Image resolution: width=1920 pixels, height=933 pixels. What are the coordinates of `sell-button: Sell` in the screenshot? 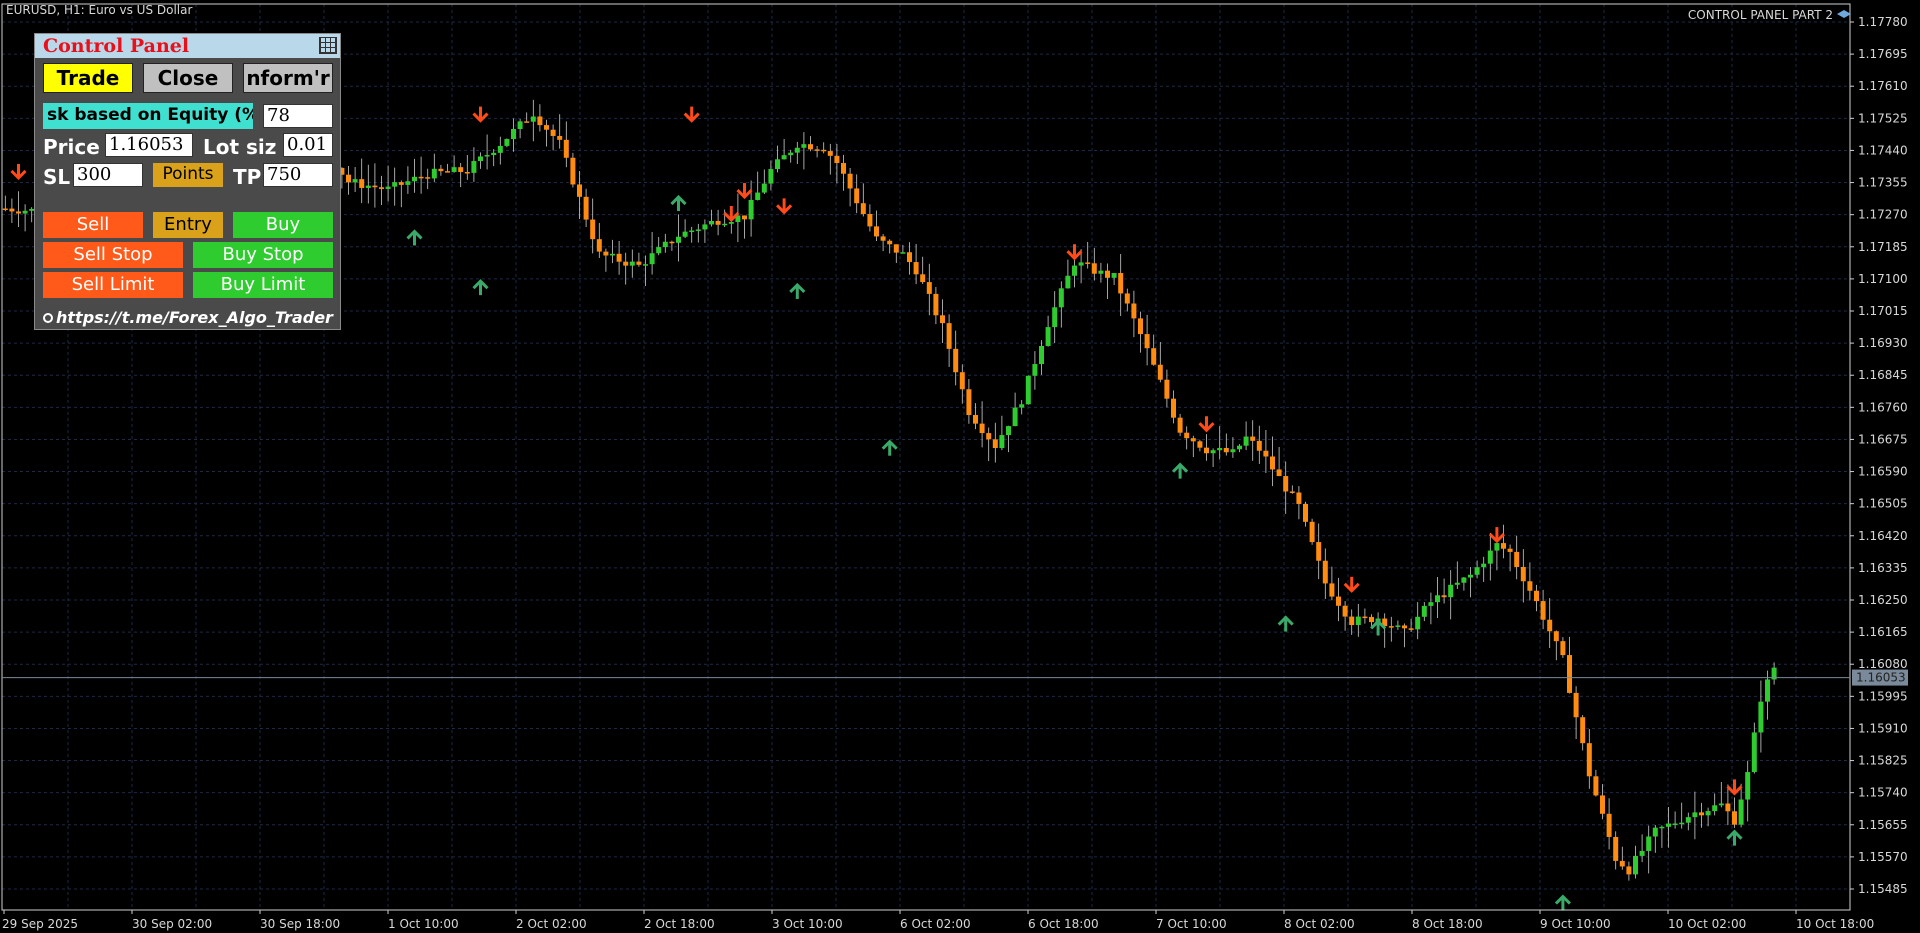 It's located at (93, 225).